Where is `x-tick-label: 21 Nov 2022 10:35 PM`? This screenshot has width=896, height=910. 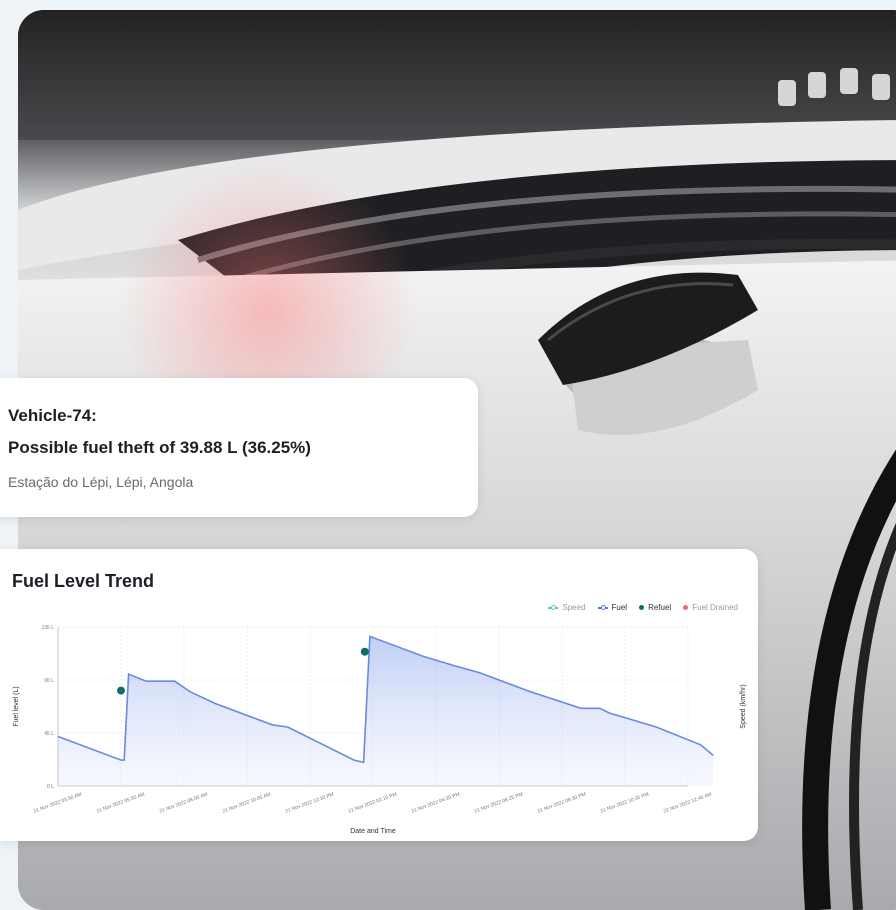 x-tick-label: 21 Nov 2022 10:35 PM is located at coordinates (625, 802).